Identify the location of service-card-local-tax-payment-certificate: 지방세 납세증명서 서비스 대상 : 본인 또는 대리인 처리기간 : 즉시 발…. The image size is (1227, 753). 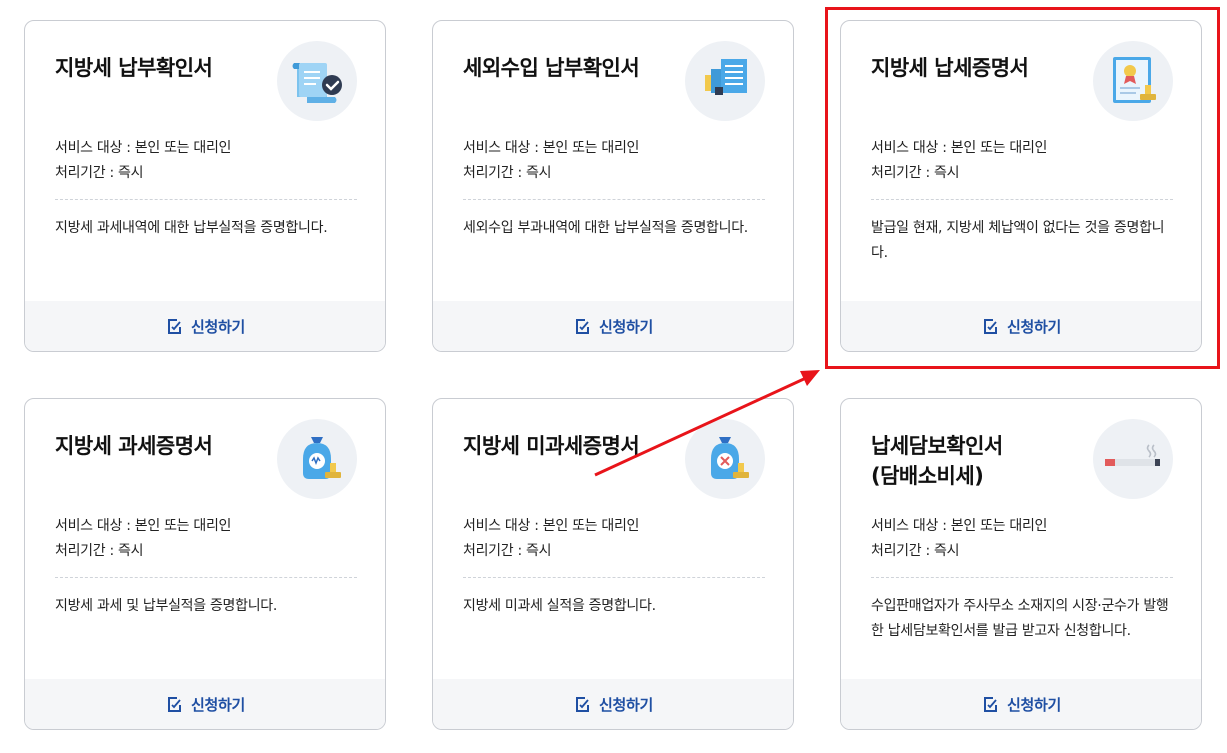
(1021, 186).